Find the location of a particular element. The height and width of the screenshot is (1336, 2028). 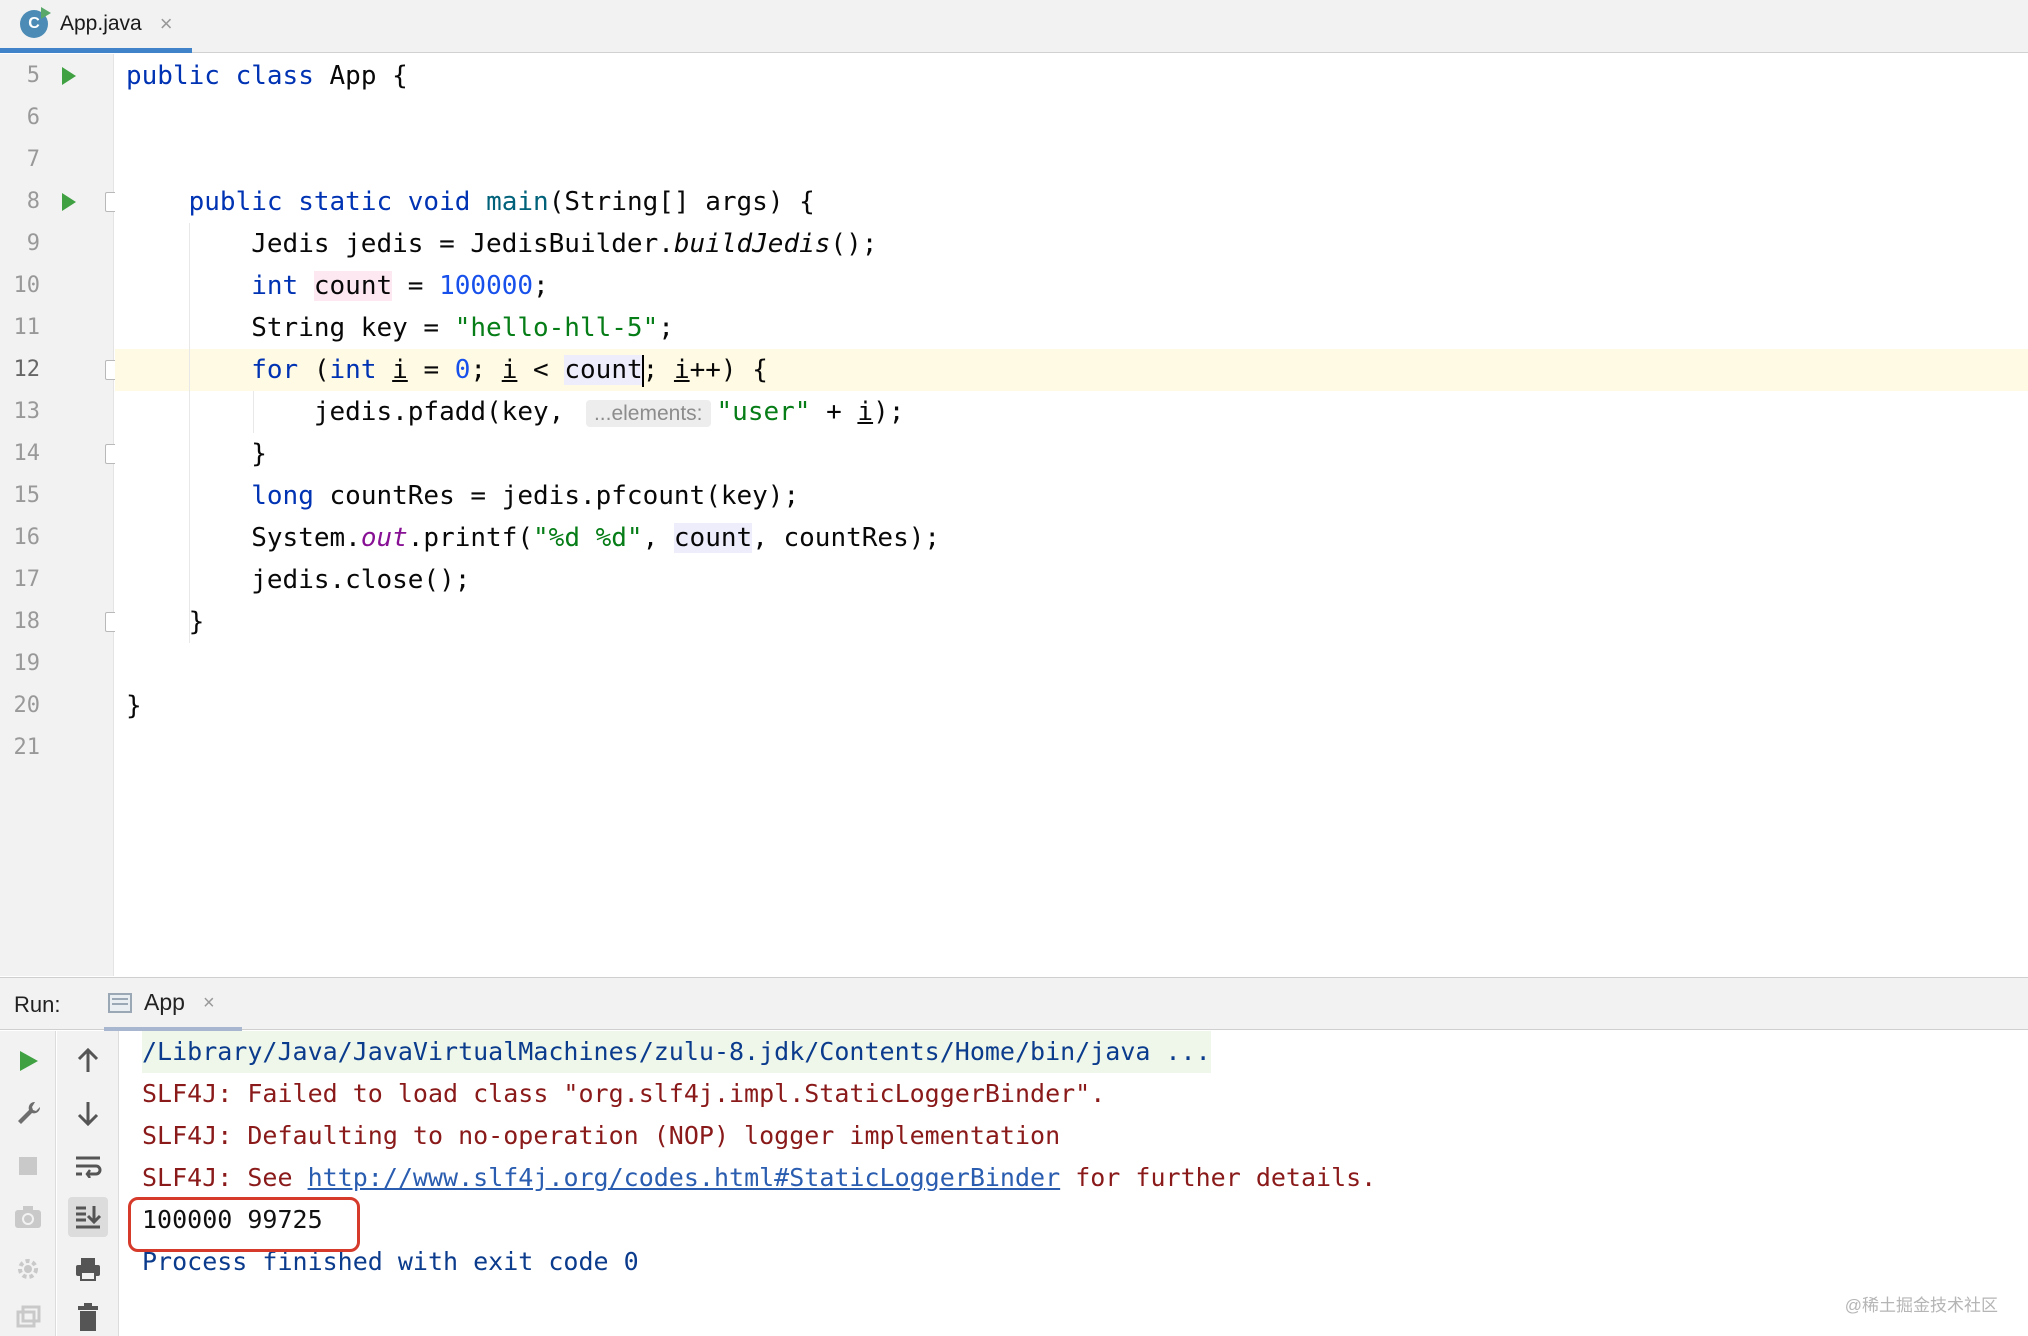

code-line-10: int count = 100000; is located at coordinates (337, 286).